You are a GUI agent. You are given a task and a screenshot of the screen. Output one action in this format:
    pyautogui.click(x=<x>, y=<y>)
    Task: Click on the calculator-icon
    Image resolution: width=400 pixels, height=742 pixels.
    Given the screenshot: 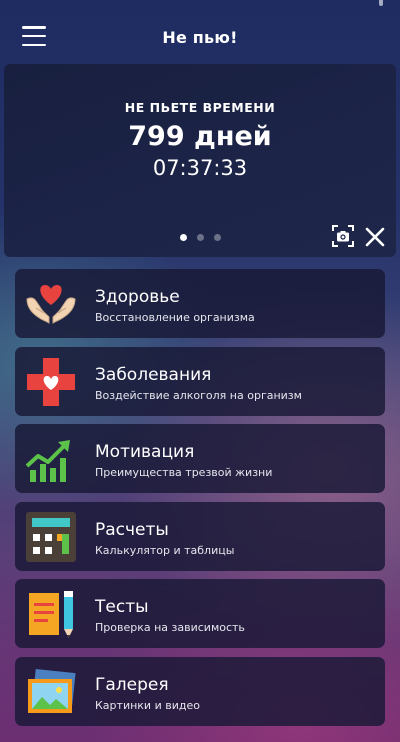 What is the action you would take?
    pyautogui.click(x=51, y=537)
    